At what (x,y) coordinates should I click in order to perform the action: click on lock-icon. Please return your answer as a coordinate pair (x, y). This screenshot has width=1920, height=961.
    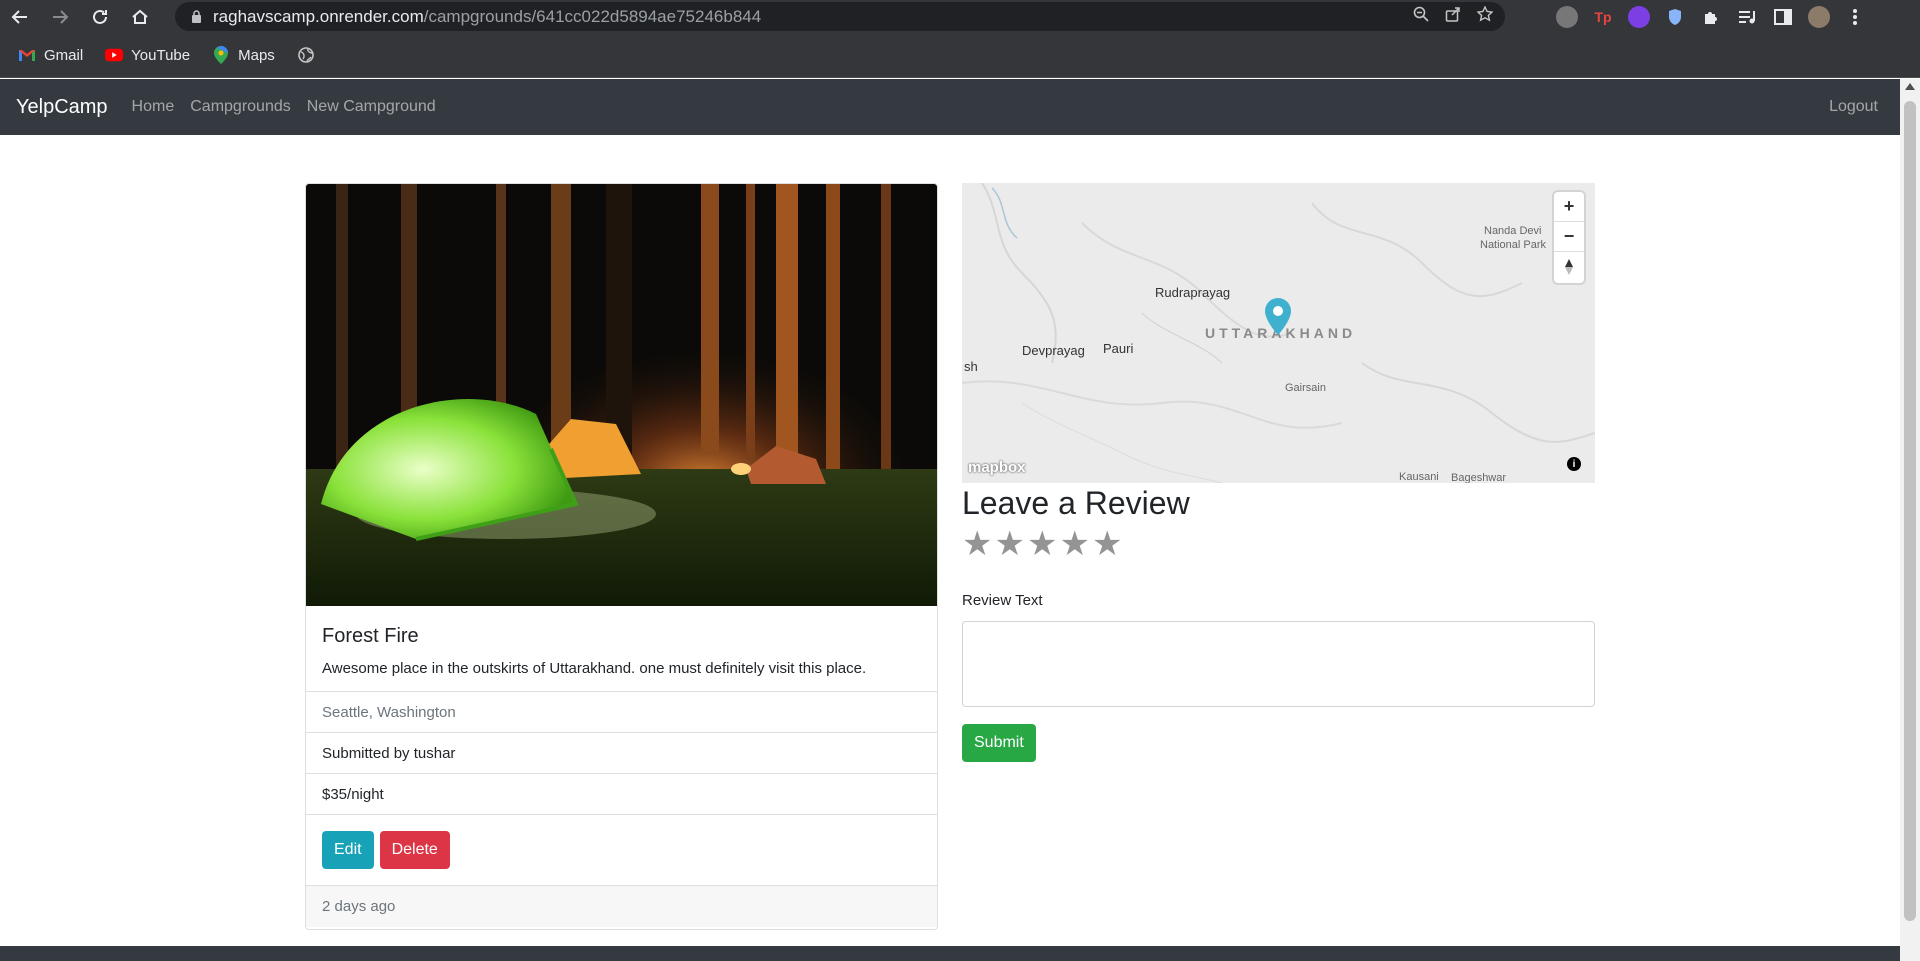
    Looking at the image, I should click on (196, 17).